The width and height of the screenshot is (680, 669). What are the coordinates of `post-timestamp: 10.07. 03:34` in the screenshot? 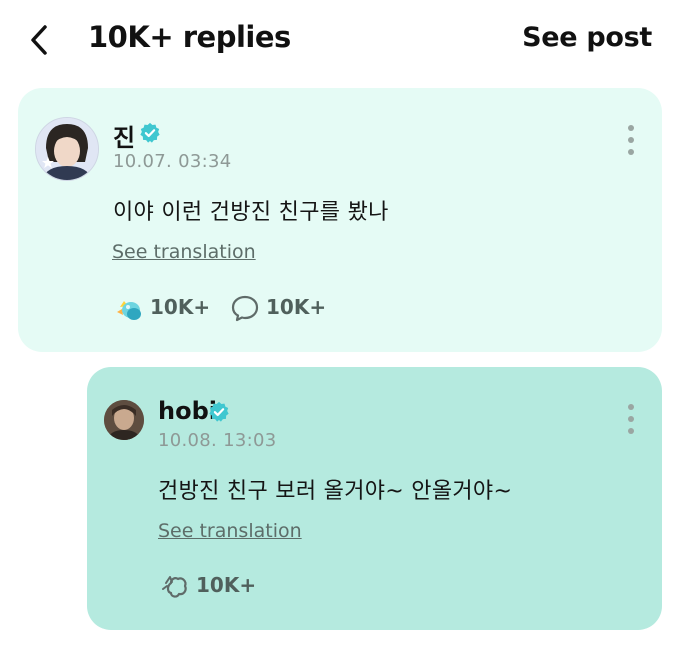 It's located at (172, 161).